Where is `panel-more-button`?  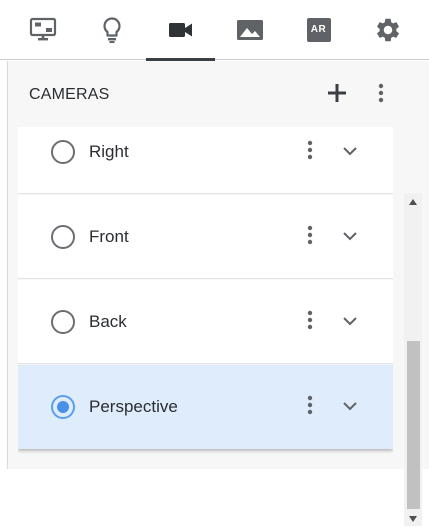
panel-more-button is located at coordinates (381, 95).